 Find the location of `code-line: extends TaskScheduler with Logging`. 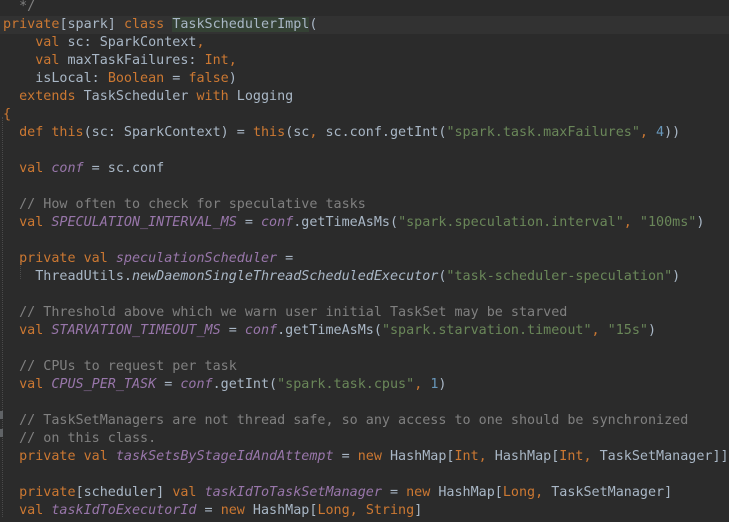

code-line: extends TaskScheduler with Logging is located at coordinates (364, 97).